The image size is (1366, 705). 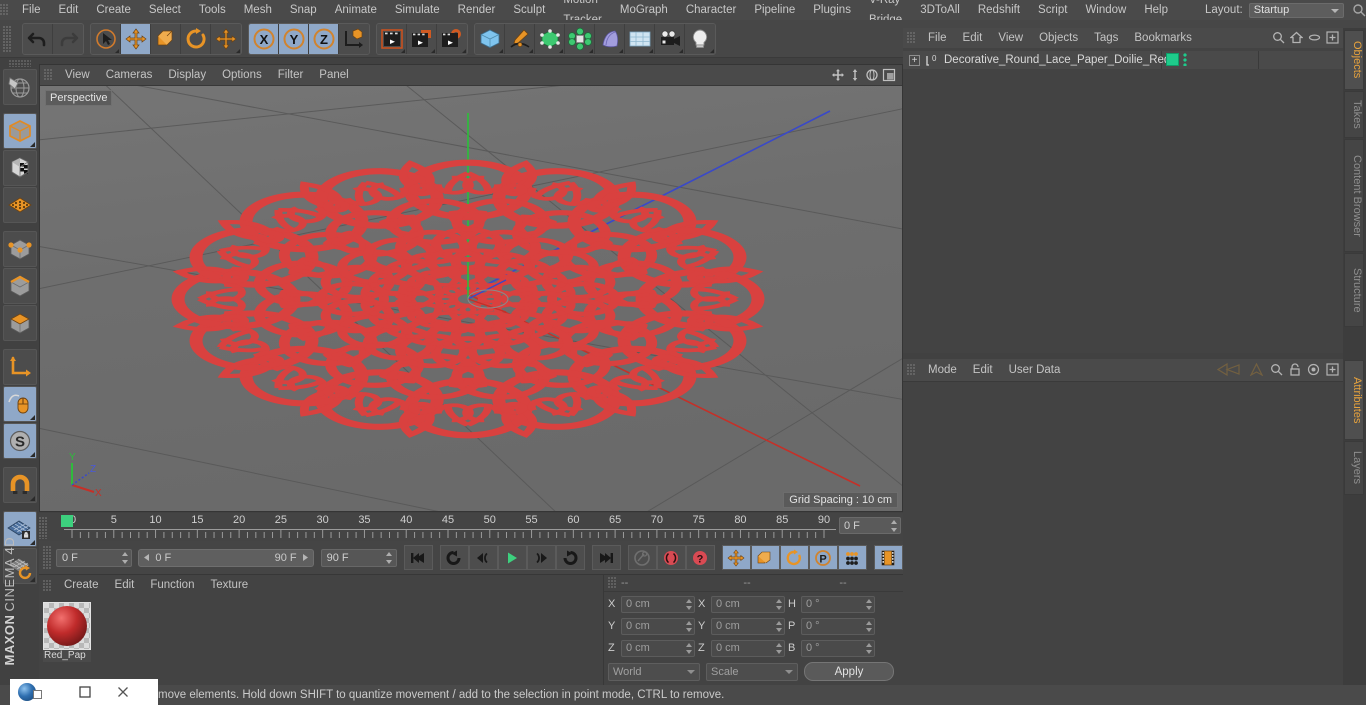 What do you see at coordinates (838, 75) in the screenshot?
I see `viewport-pan-icon` at bounding box center [838, 75].